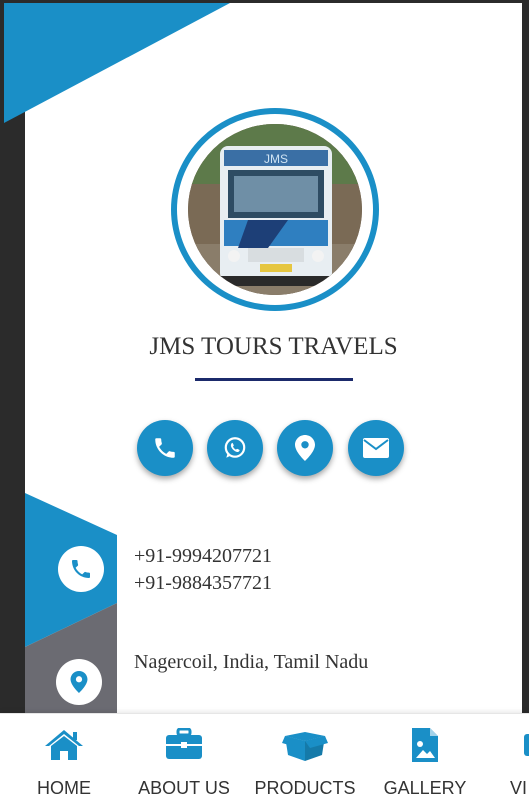 This screenshot has width=529, height=806. I want to click on location-info-icon-circle, so click(79, 682).